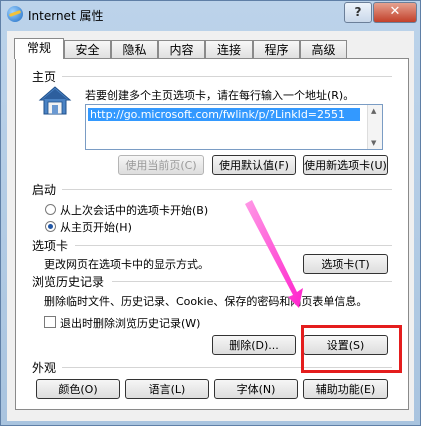 The image size is (421, 426). Describe the element at coordinates (351, 349) in the screenshot. I see `settings-highlight-box` at that location.